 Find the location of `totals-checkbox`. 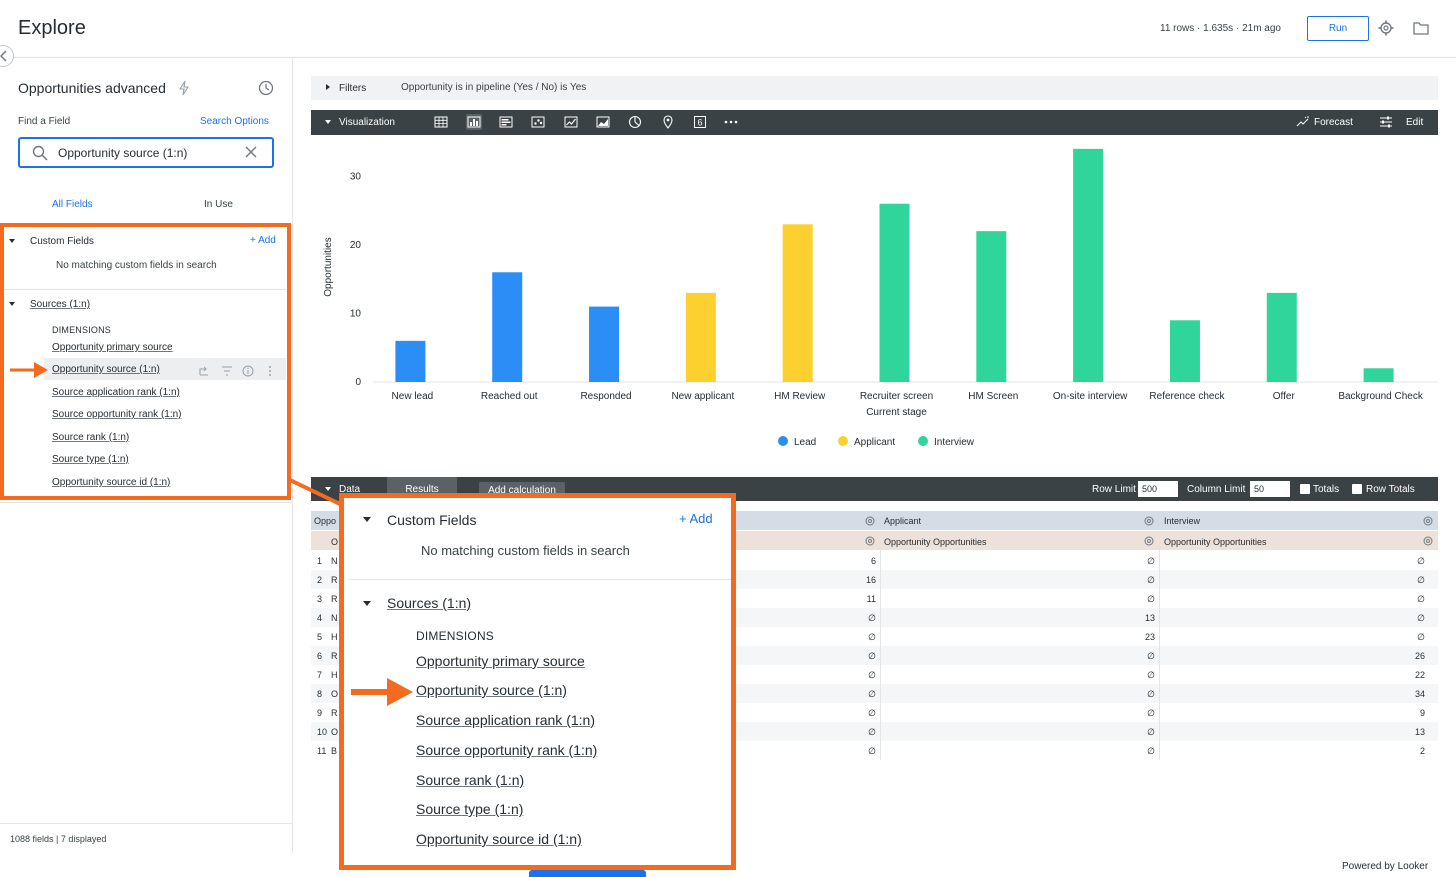

totals-checkbox is located at coordinates (1305, 489).